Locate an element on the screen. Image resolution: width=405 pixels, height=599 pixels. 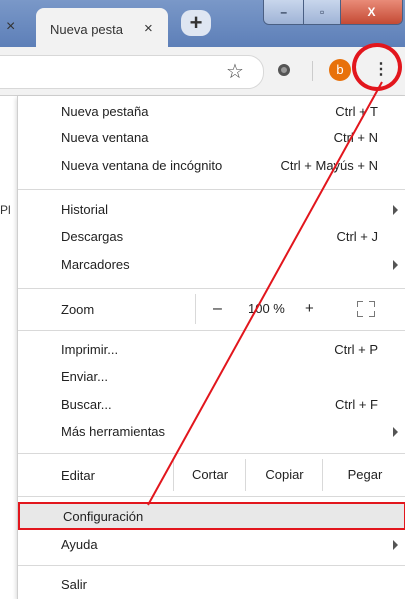
window-controls: – ▫ X is located at coordinates (333, 12).